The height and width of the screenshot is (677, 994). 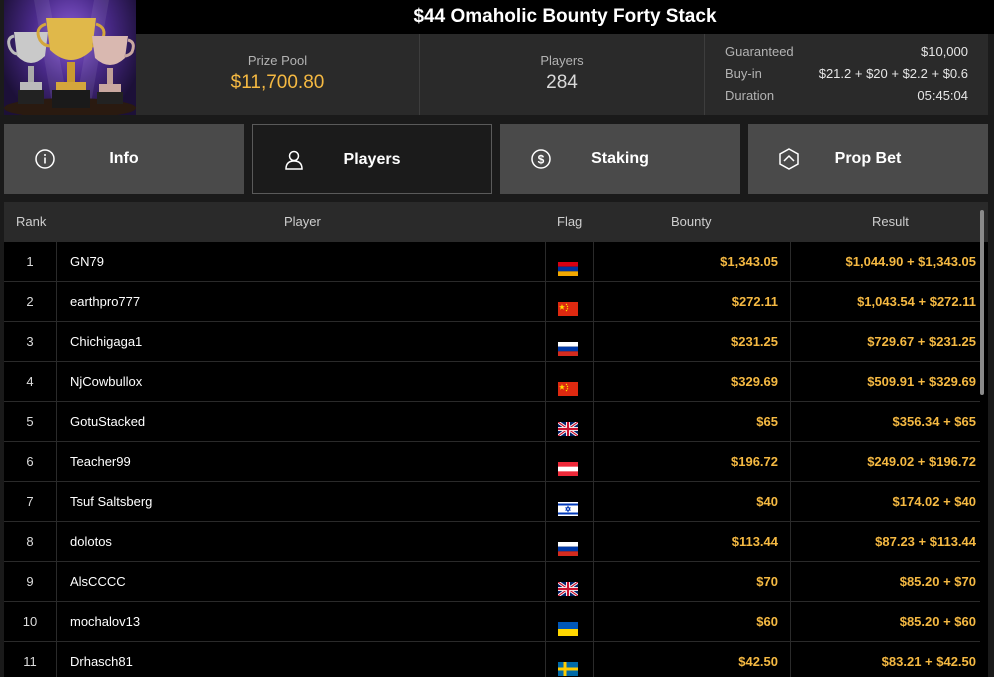 I want to click on result-cell: $356.34 + $65, so click(x=934, y=421).